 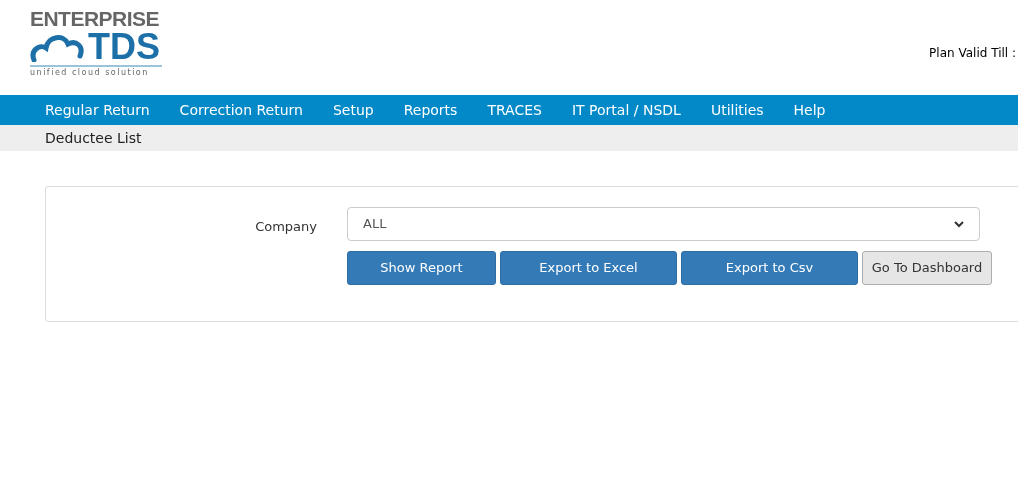 I want to click on nav-item: Correction Return, so click(x=241, y=110).